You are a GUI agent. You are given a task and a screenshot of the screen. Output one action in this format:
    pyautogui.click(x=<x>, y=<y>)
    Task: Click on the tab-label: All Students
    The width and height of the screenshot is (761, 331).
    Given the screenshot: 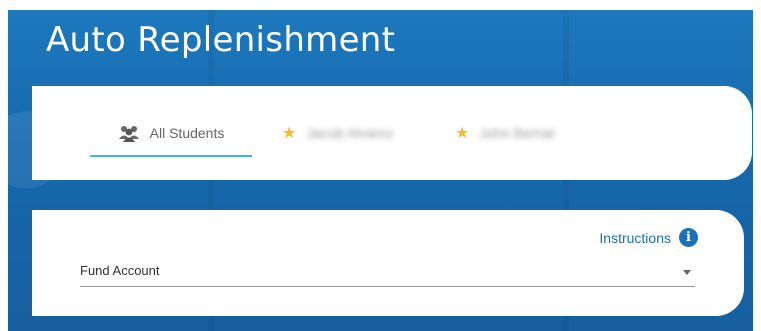 What is the action you would take?
    pyautogui.click(x=187, y=133)
    